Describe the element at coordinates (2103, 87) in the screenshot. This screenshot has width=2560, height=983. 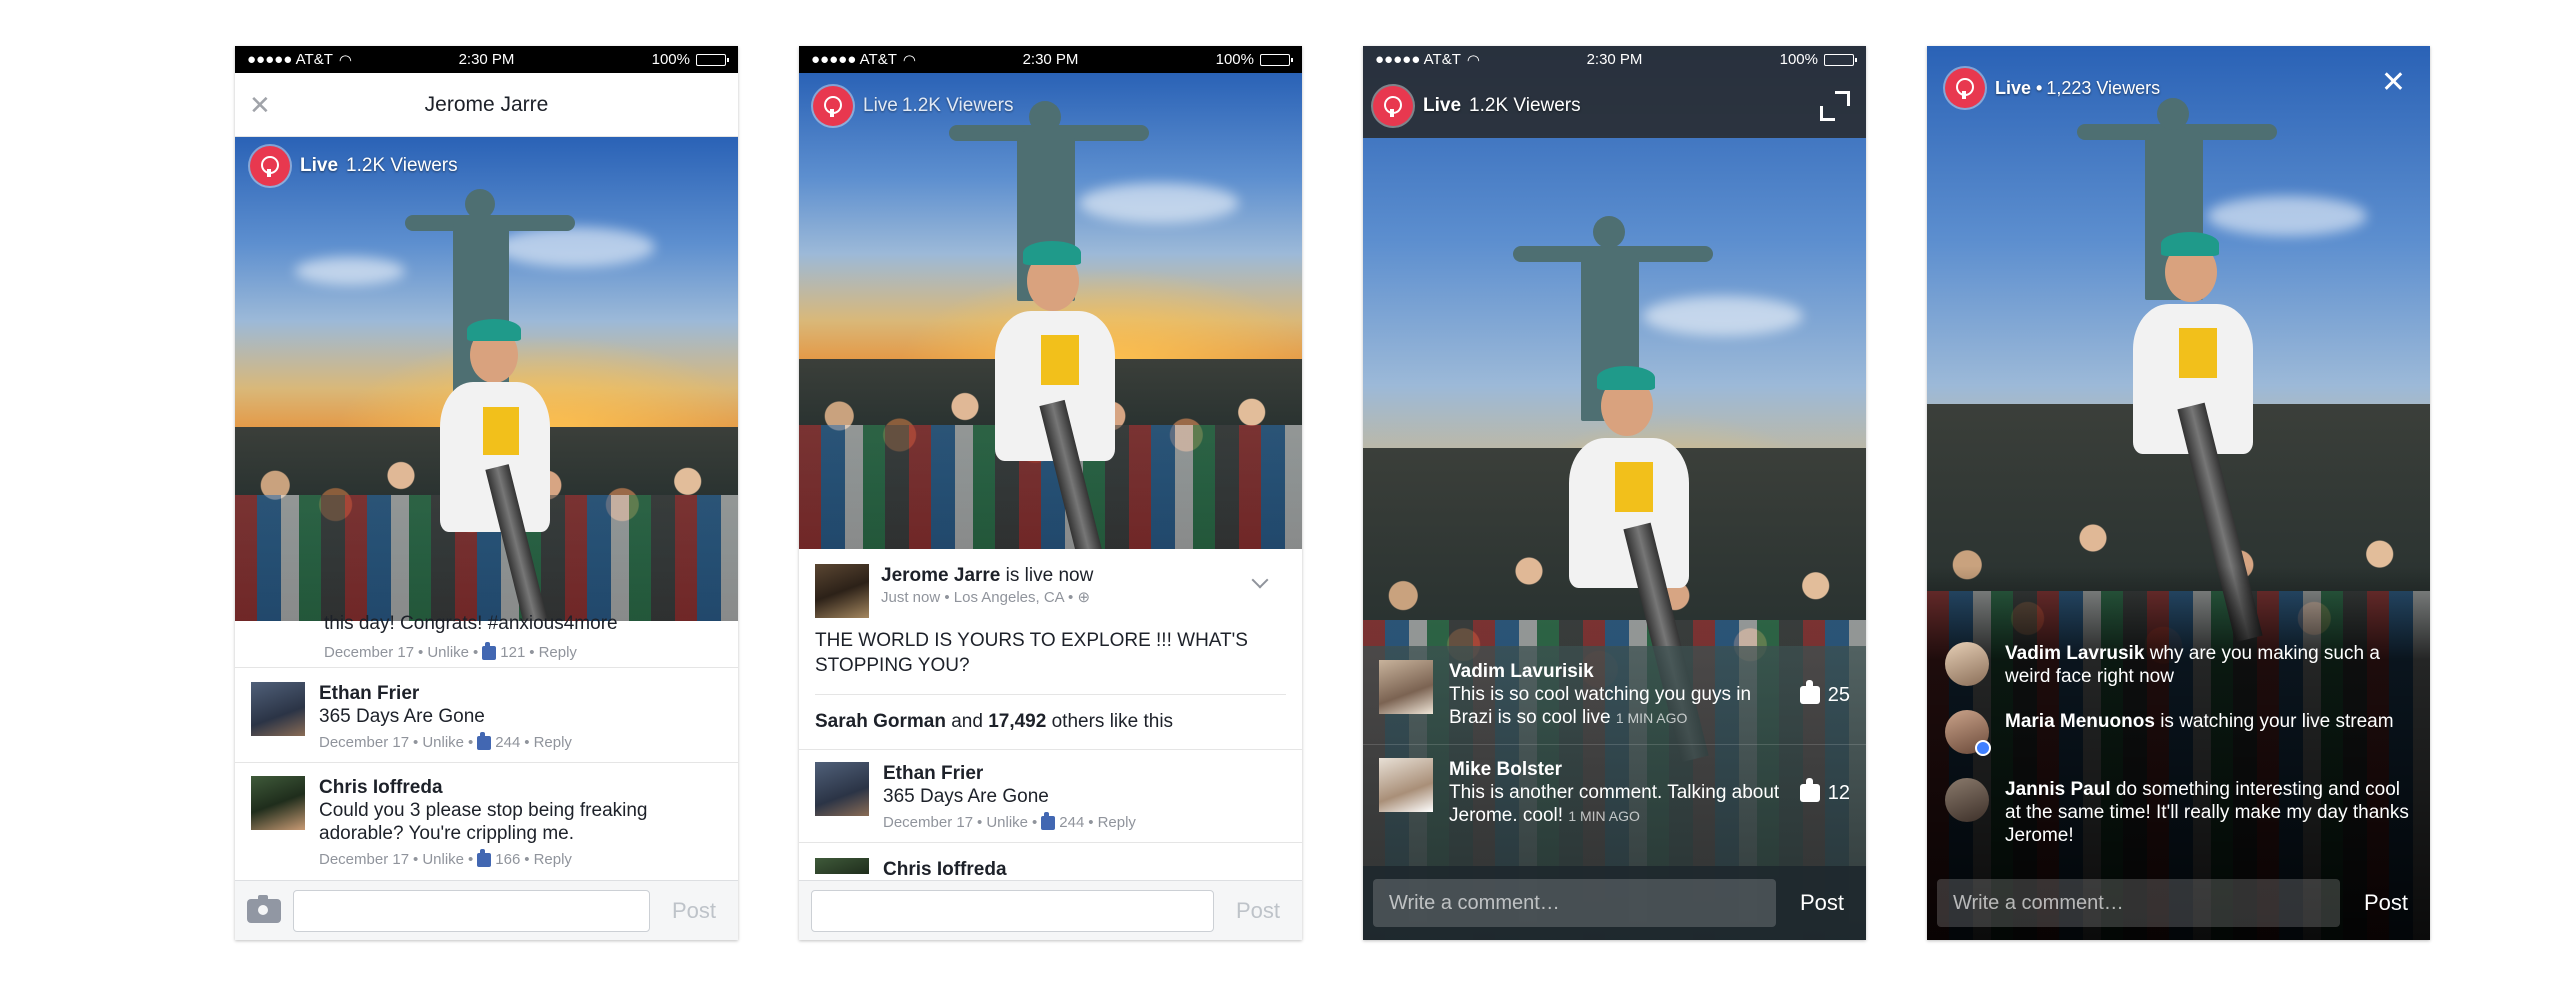
I see `viewer-count: 1,223 Viewers` at that location.